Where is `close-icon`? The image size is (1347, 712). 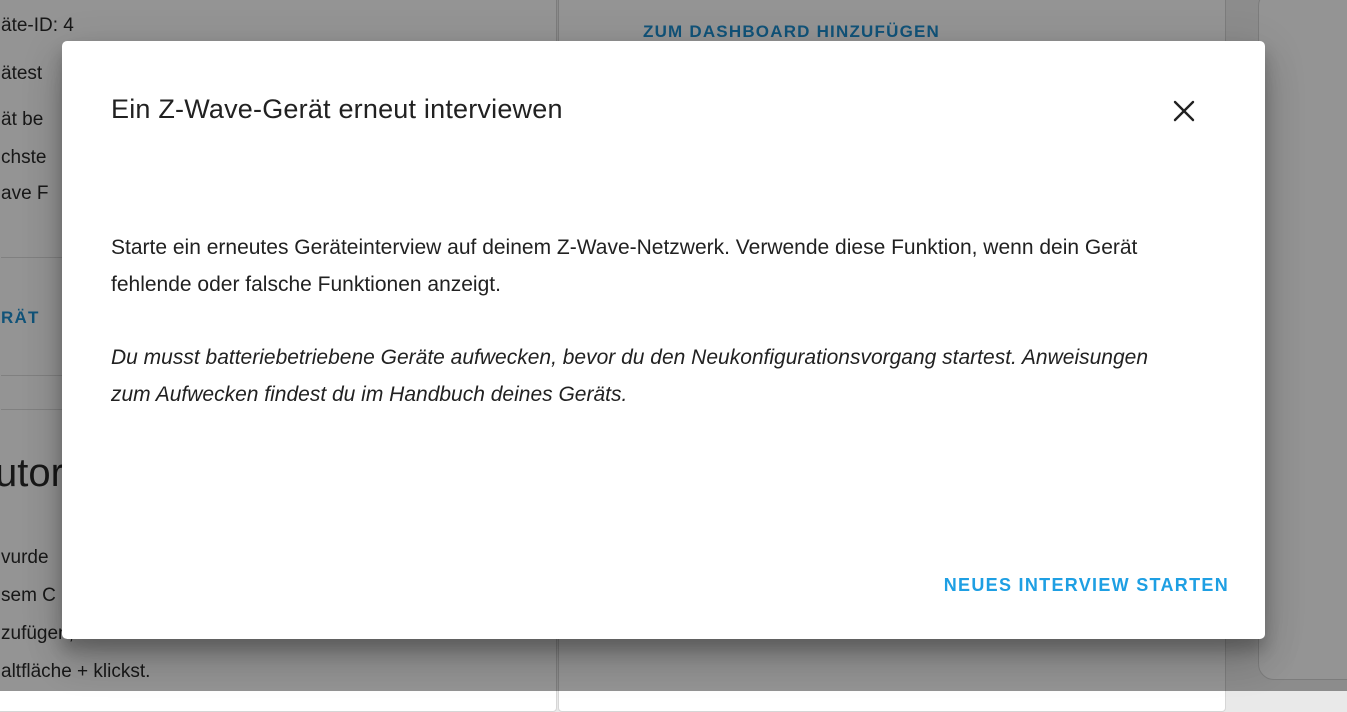 close-icon is located at coordinates (1184, 111).